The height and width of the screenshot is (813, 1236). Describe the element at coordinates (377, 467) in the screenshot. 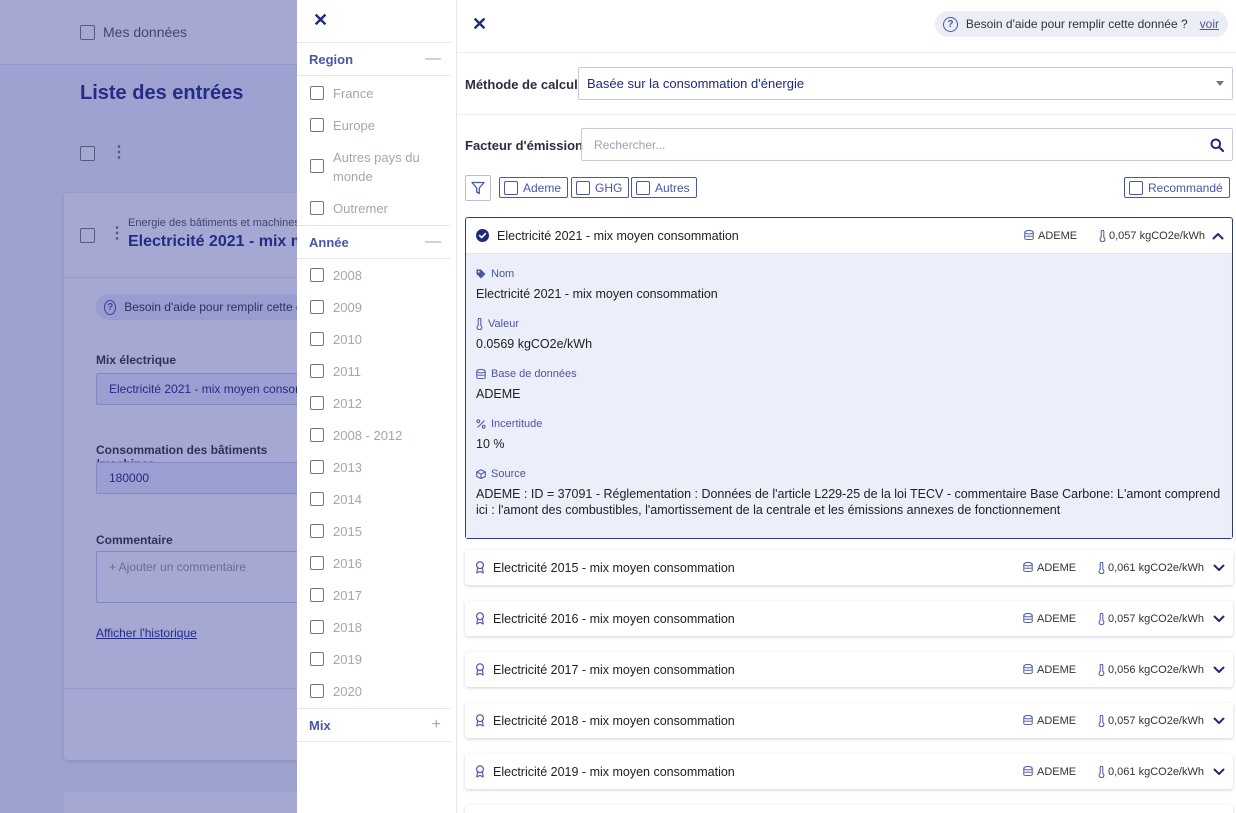

I see `filter-year-item: 2013` at that location.